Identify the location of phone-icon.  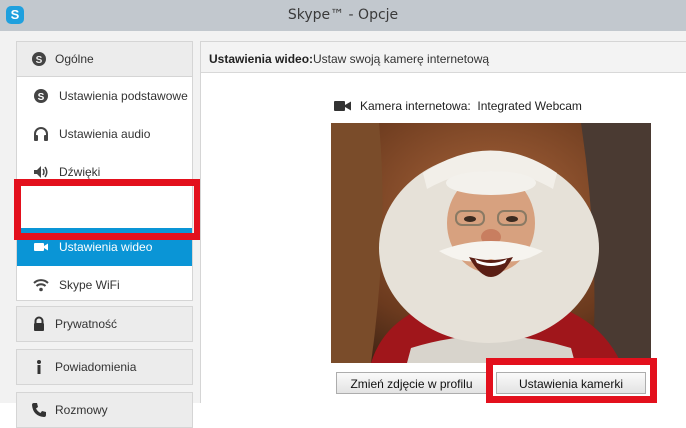
(39, 410).